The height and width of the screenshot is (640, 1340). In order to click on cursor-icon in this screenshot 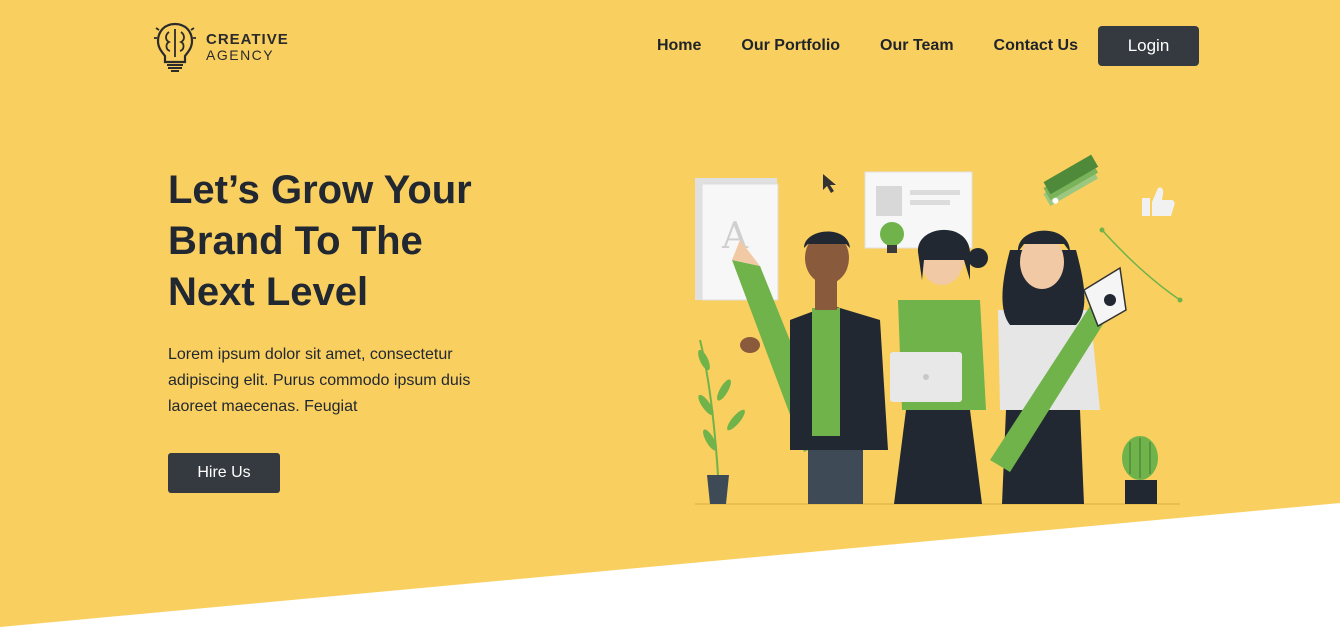, I will do `click(829, 183)`.